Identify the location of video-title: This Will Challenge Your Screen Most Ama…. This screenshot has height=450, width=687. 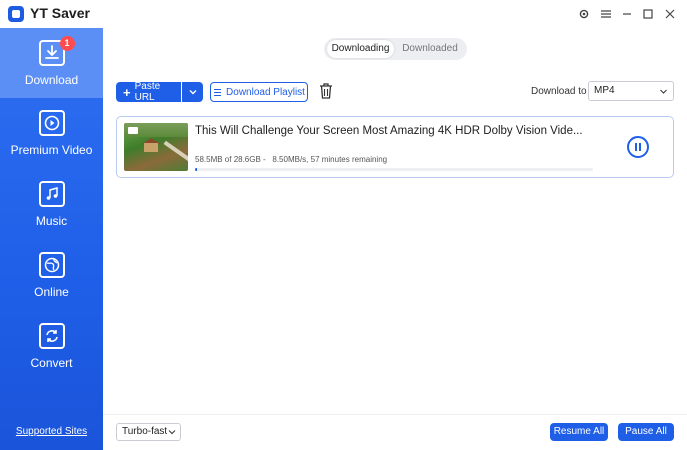
(389, 131).